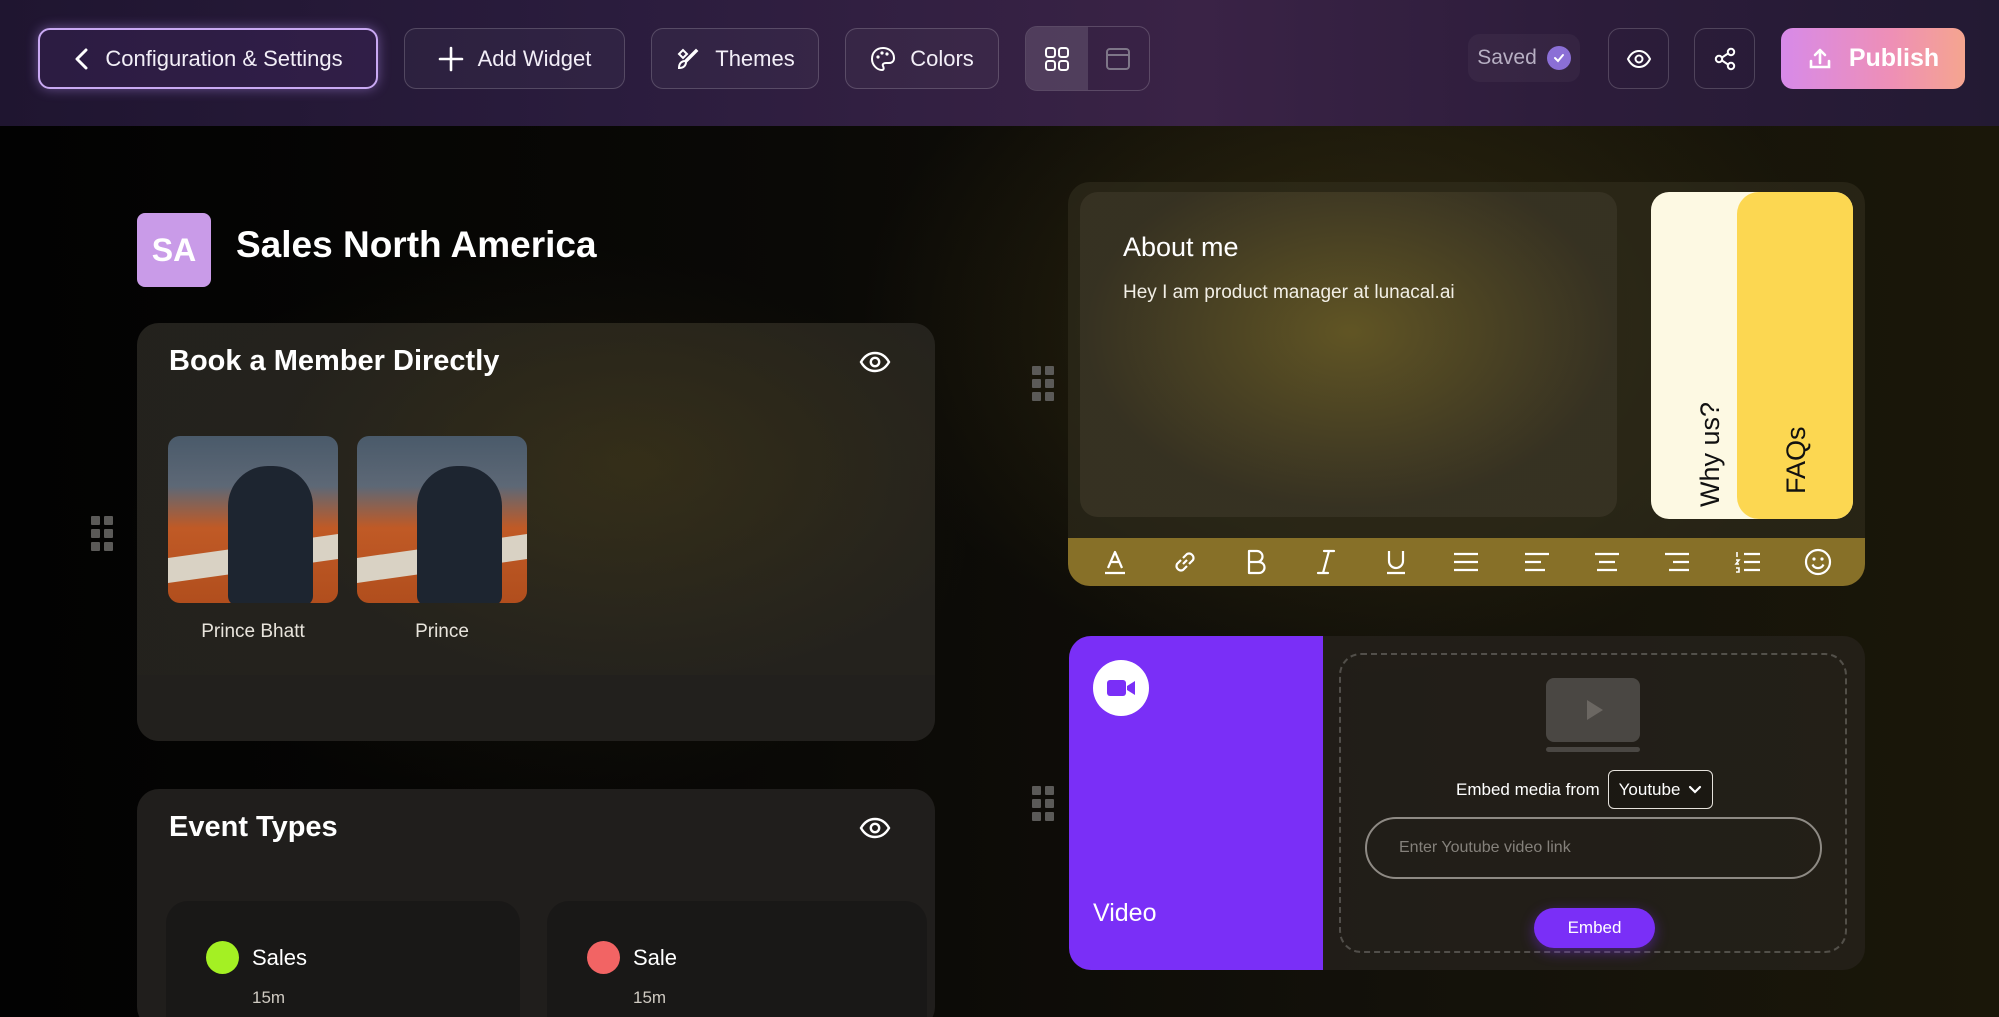  What do you see at coordinates (534, 58) in the screenshot?
I see `add-widget-label: Add Widget` at bounding box center [534, 58].